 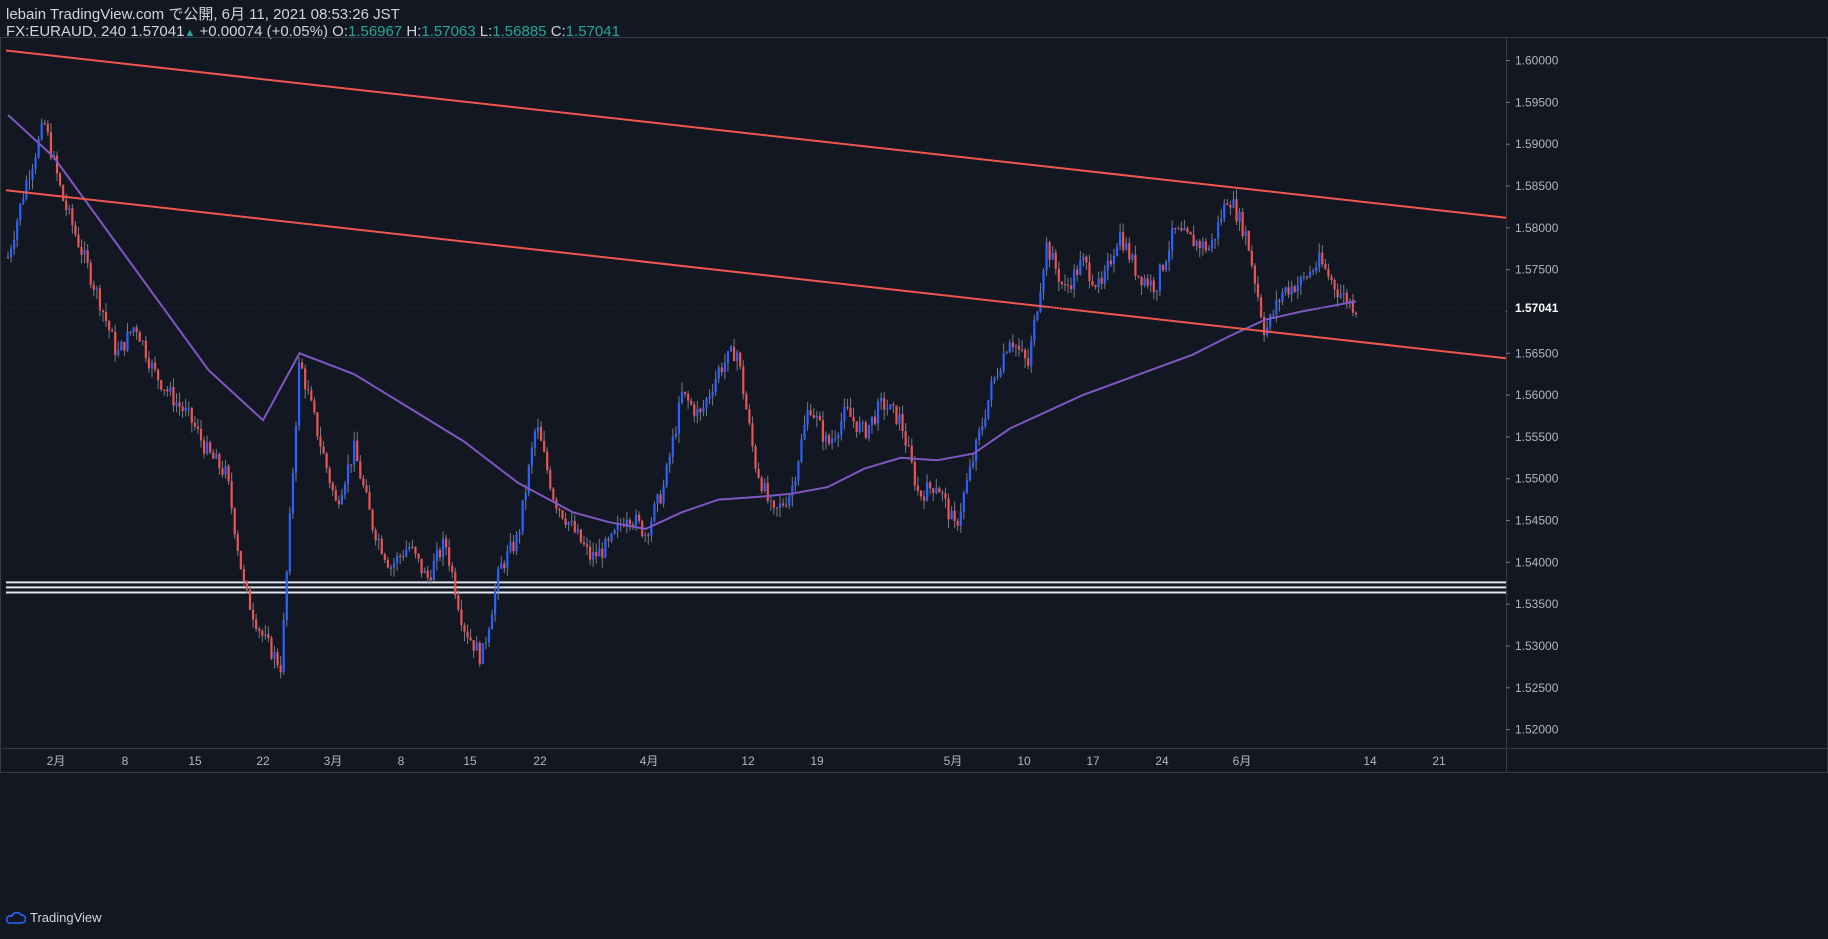 I want to click on last-price-label: 1.57041, so click(x=1537, y=308).